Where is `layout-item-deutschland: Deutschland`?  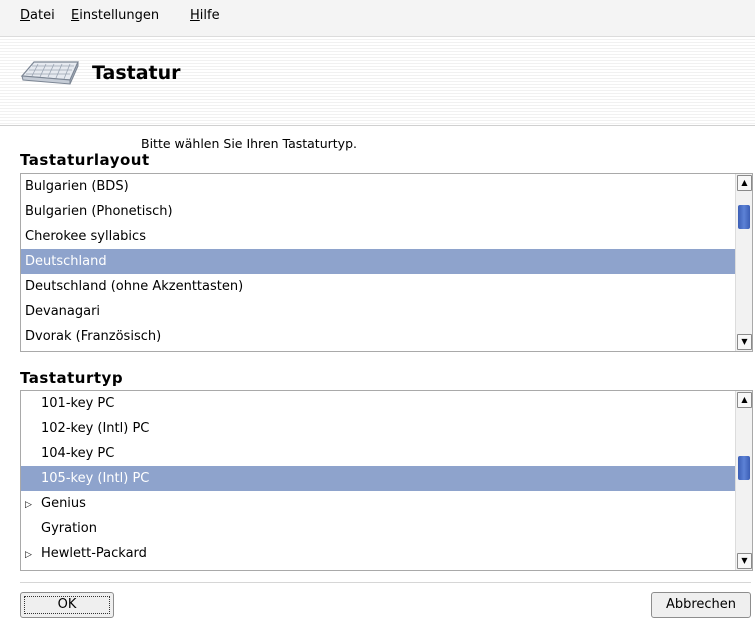
layout-item-deutschland: Deutschland is located at coordinates (378, 261).